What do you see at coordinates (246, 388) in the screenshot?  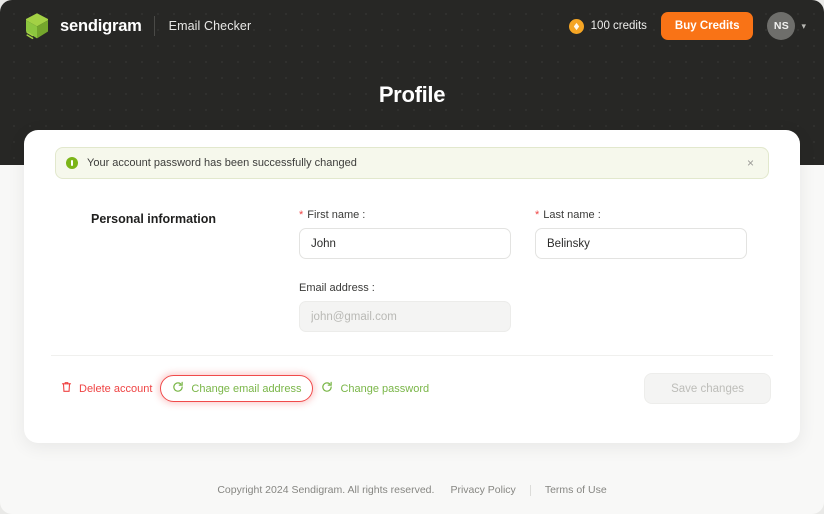 I see `change-email-address-label: Change email address` at bounding box center [246, 388].